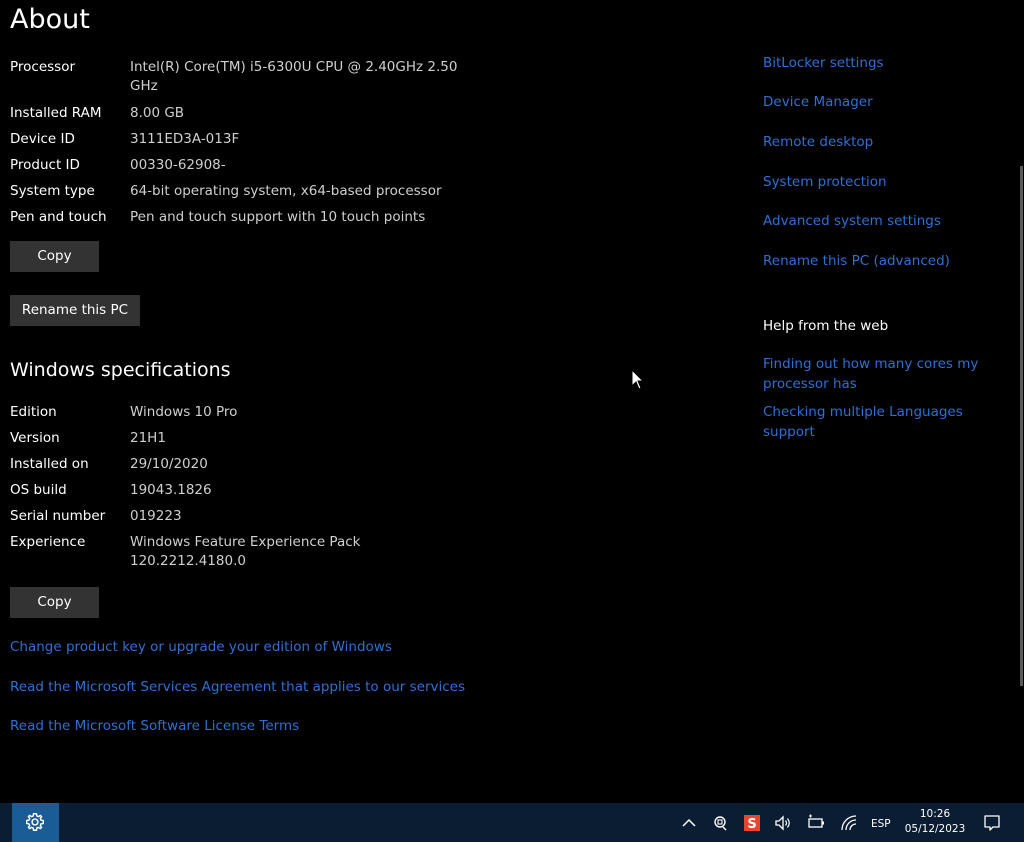 The height and width of the screenshot is (842, 1024). Describe the element at coordinates (856, 261) in the screenshot. I see `rename-pc-advanced-link: Rename this PC (advanced)` at that location.